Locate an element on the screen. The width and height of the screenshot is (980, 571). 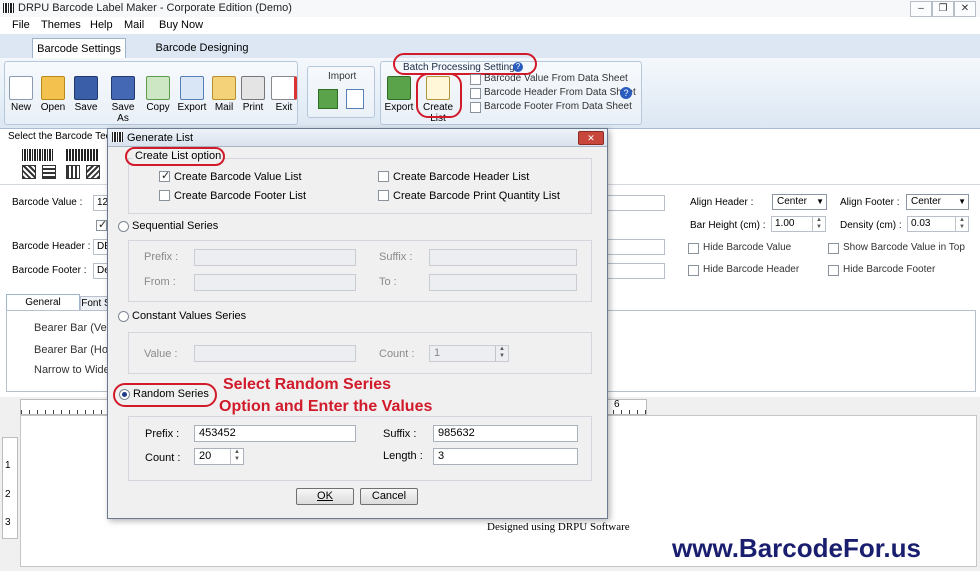
sequential-suffix-input is located at coordinates (503, 257).